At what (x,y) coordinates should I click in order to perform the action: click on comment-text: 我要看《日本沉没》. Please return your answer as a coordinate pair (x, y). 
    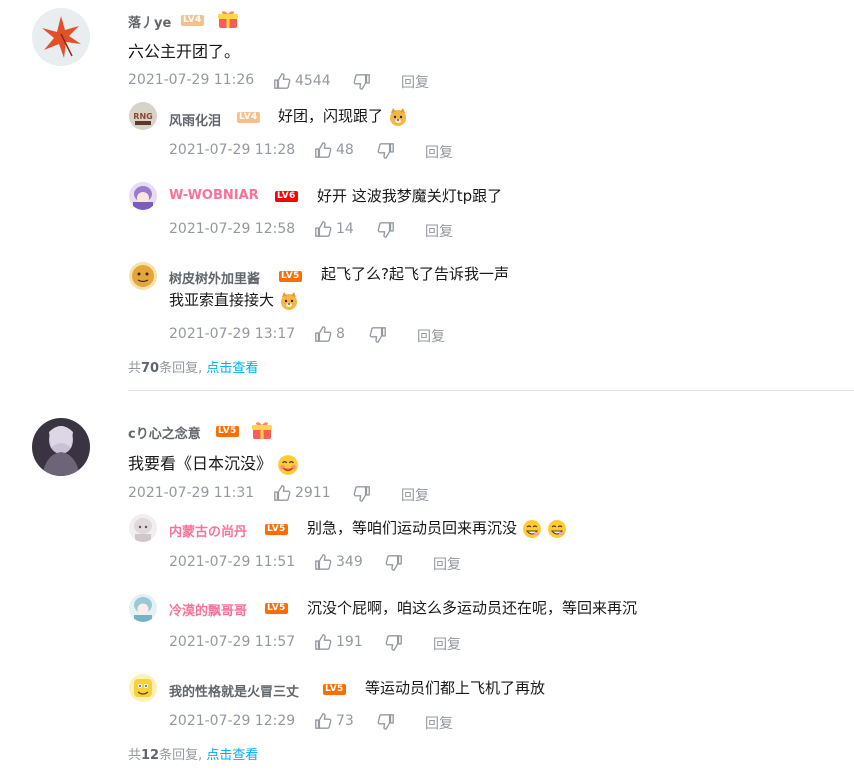
    Looking at the image, I should click on (213, 464).